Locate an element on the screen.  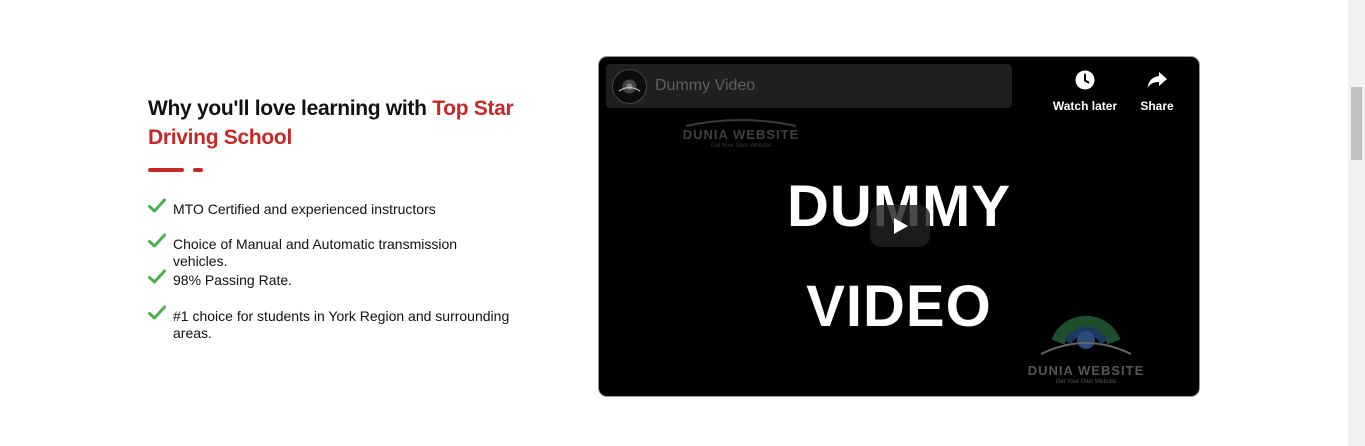
page-scrollbar is located at coordinates (1356, 223).